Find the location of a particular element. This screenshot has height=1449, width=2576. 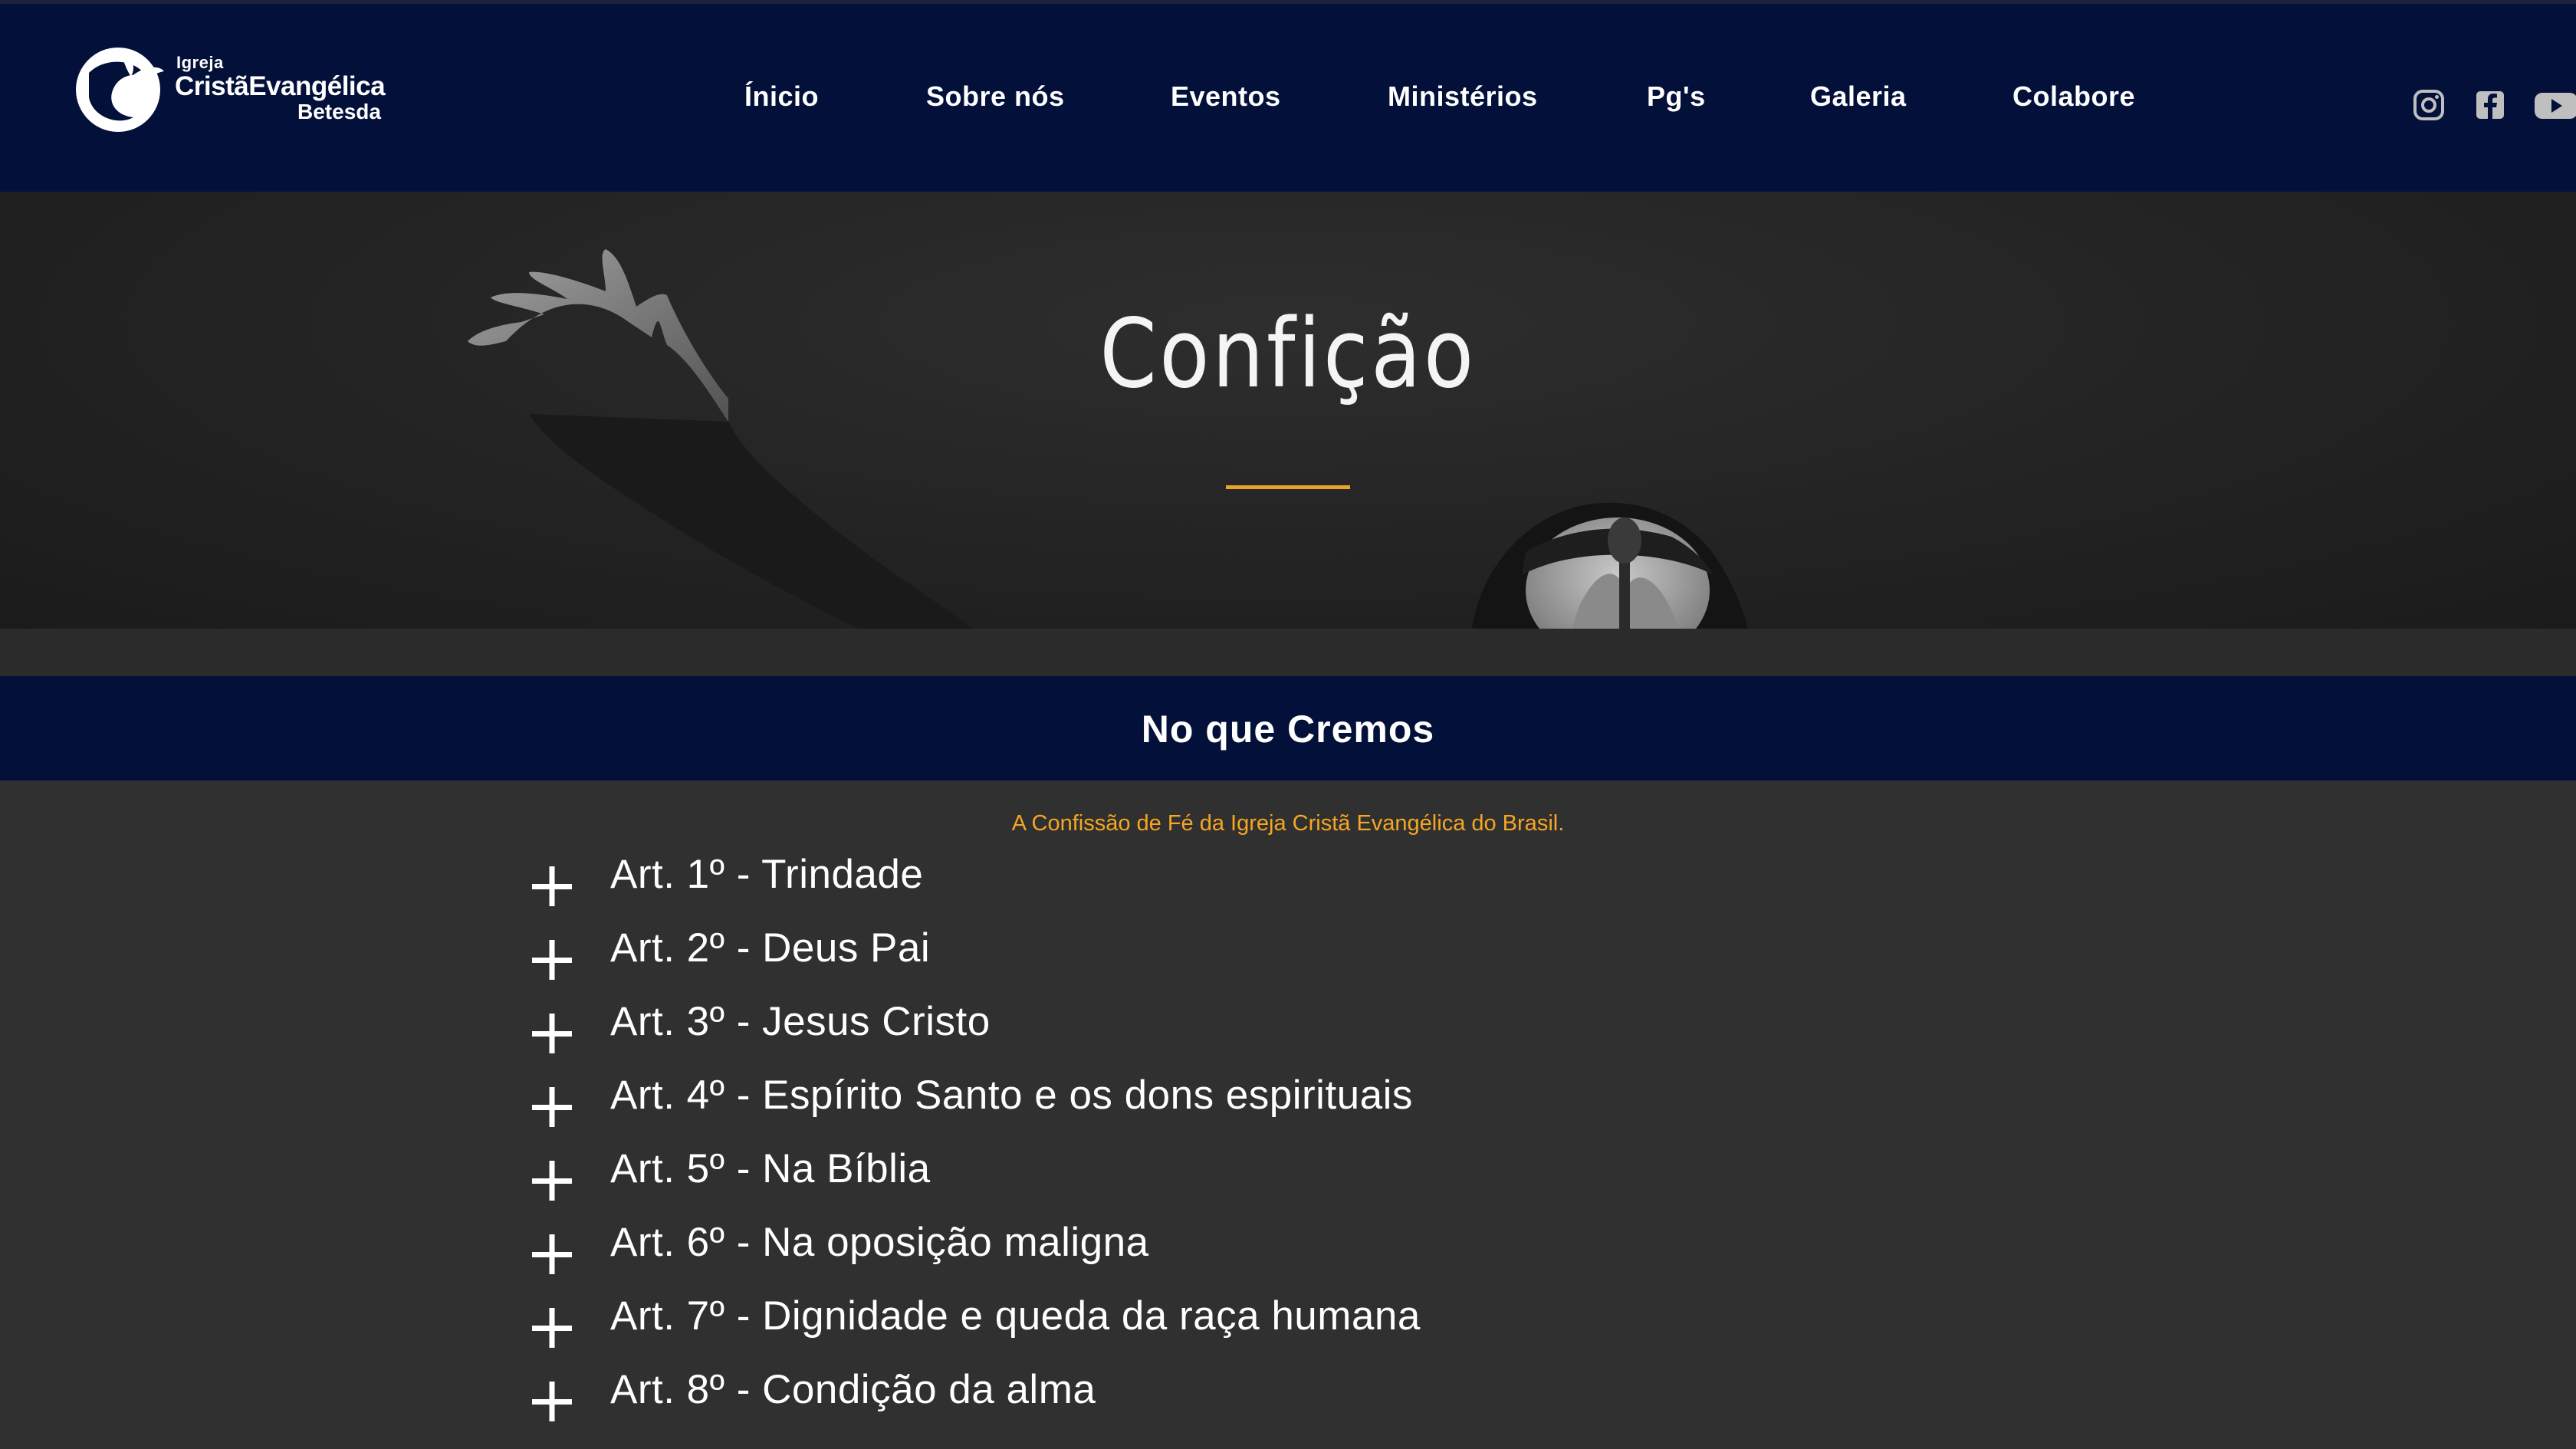

accordion-item-label: Art. 3º - Jesus Cristo is located at coordinates (801, 1021).